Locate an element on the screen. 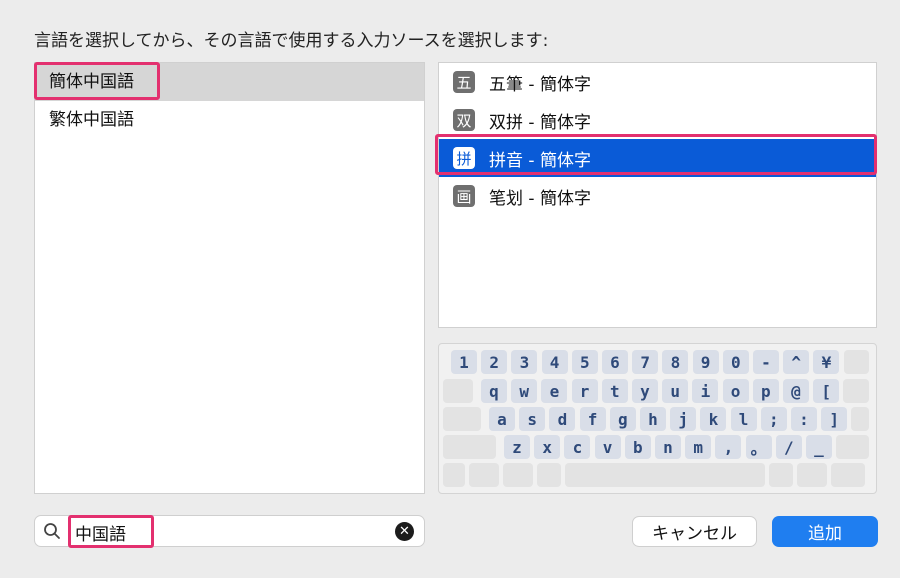 Image resolution: width=900 pixels, height=578 pixels. source-label: 五筆 - 簡体字 is located at coordinates (540, 84).